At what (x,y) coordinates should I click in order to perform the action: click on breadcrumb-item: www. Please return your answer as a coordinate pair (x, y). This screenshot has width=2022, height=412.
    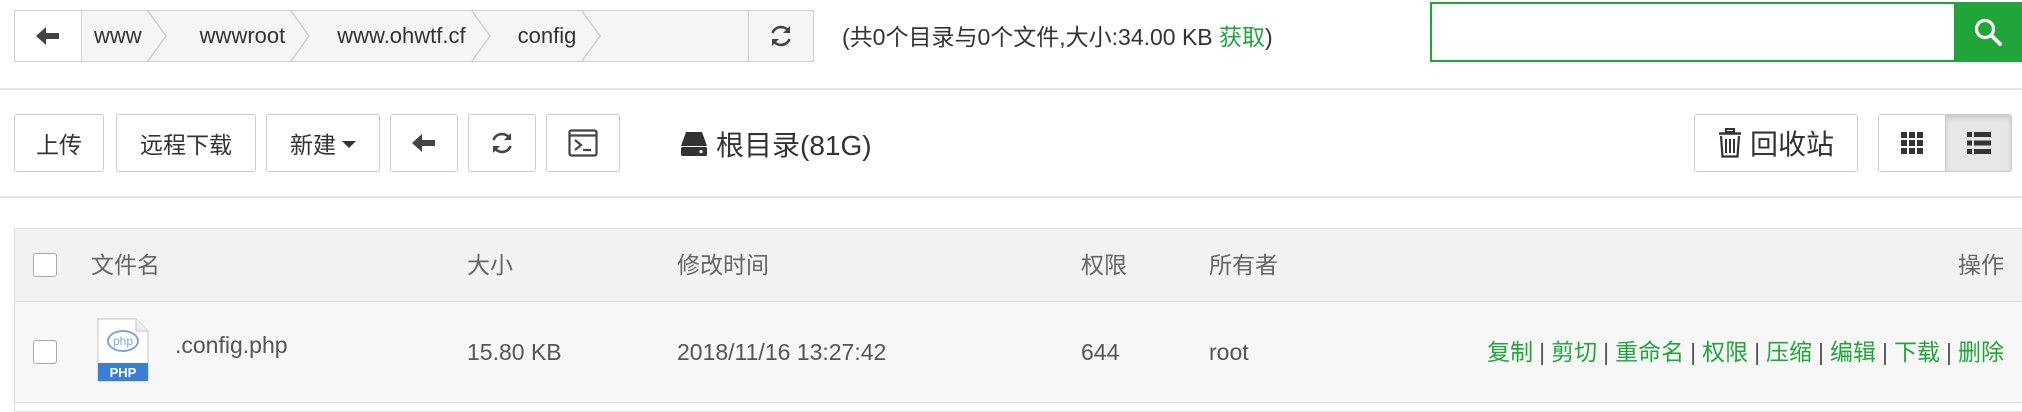
    Looking at the image, I should click on (126, 36).